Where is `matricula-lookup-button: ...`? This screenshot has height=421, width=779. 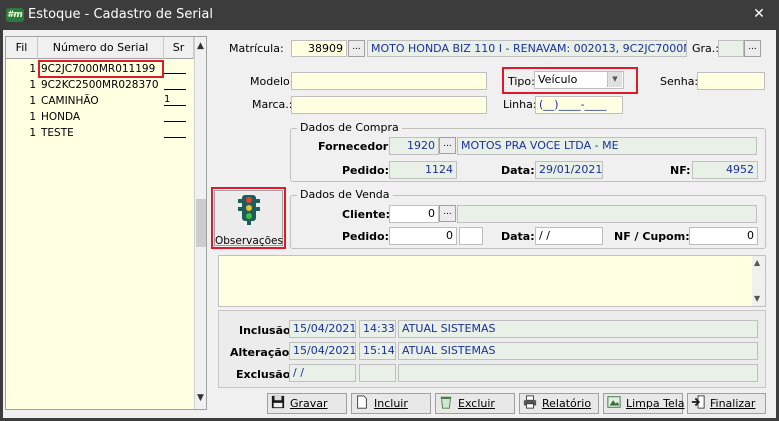
matricula-lookup-button: ... is located at coordinates (356, 48).